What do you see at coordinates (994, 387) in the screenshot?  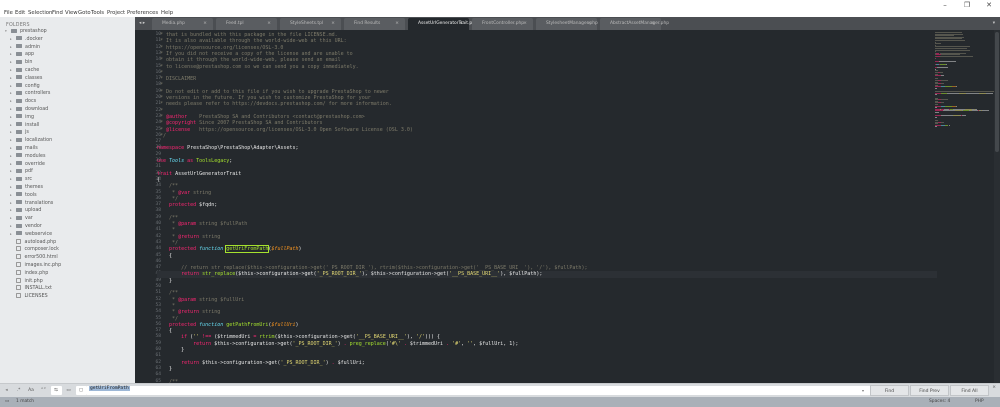 I see `close-find-icon: ×` at bounding box center [994, 387].